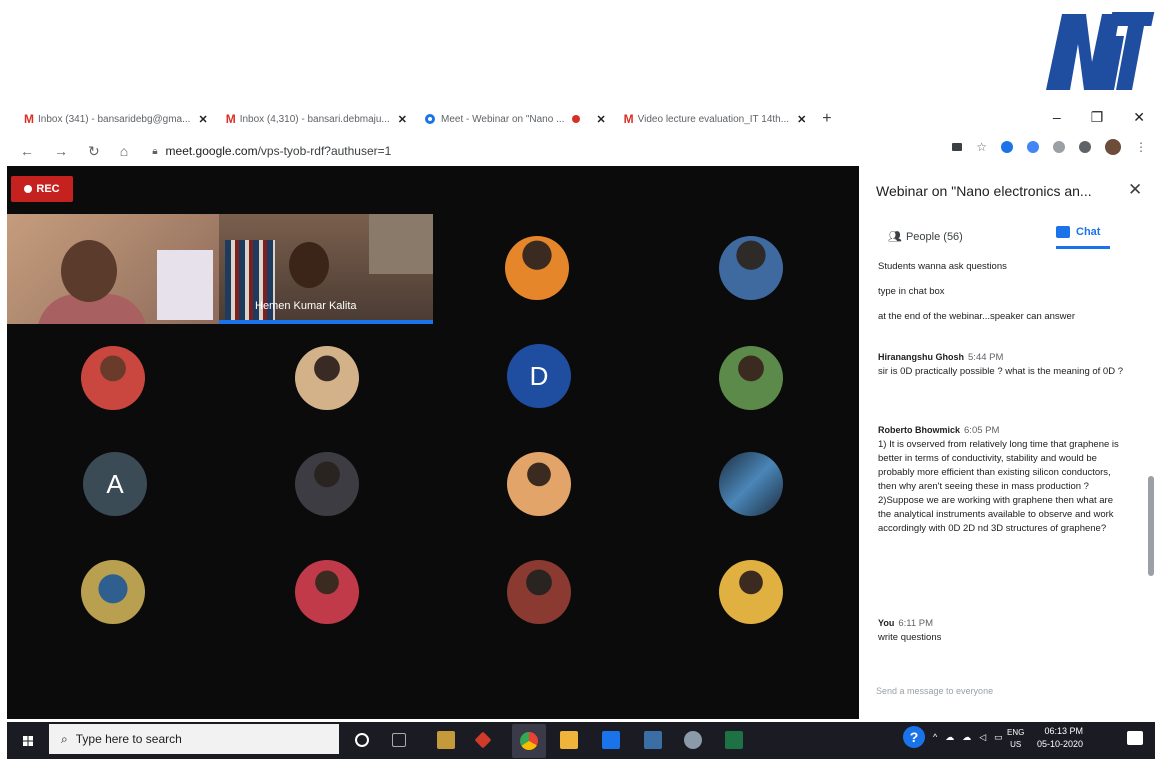 The image size is (1163, 759). Describe the element at coordinates (1141, 147) in the screenshot. I see `menu-icon: ⋮` at that location.